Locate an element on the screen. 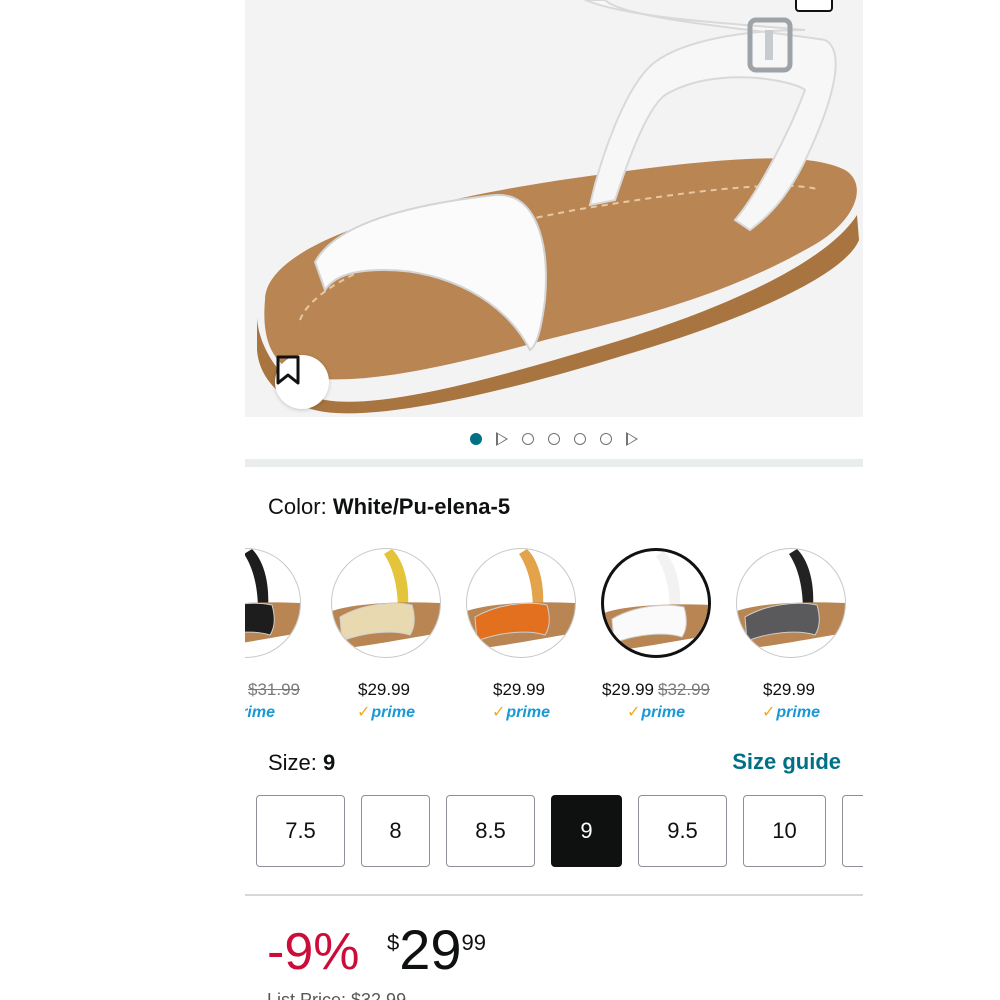 The height and width of the screenshot is (1000, 1000). size-option: 8 is located at coordinates (395, 831).